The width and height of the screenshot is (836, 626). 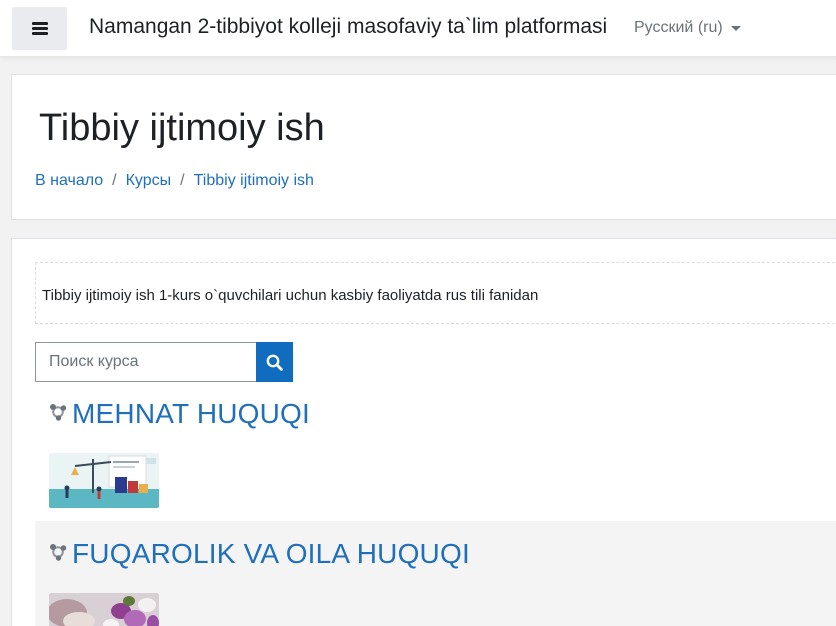 What do you see at coordinates (174, 181) in the screenshot?
I see `breadcrumb: В начало / Курсы / Tibbiy ijtimoiy ish` at bounding box center [174, 181].